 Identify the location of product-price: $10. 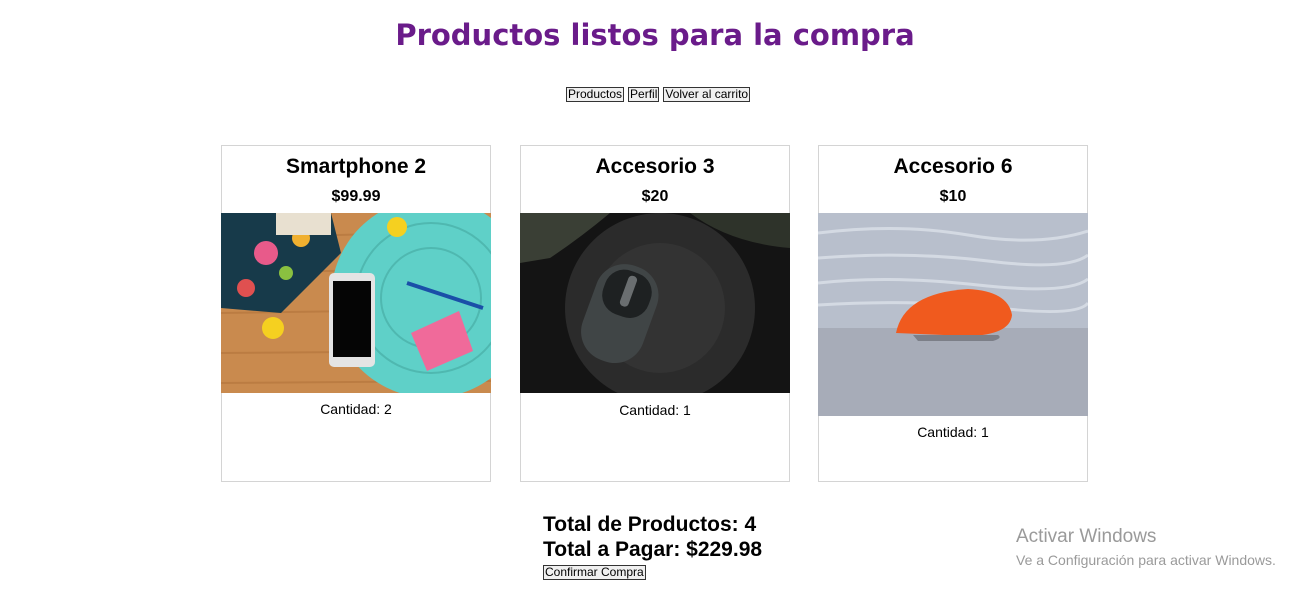
(953, 196).